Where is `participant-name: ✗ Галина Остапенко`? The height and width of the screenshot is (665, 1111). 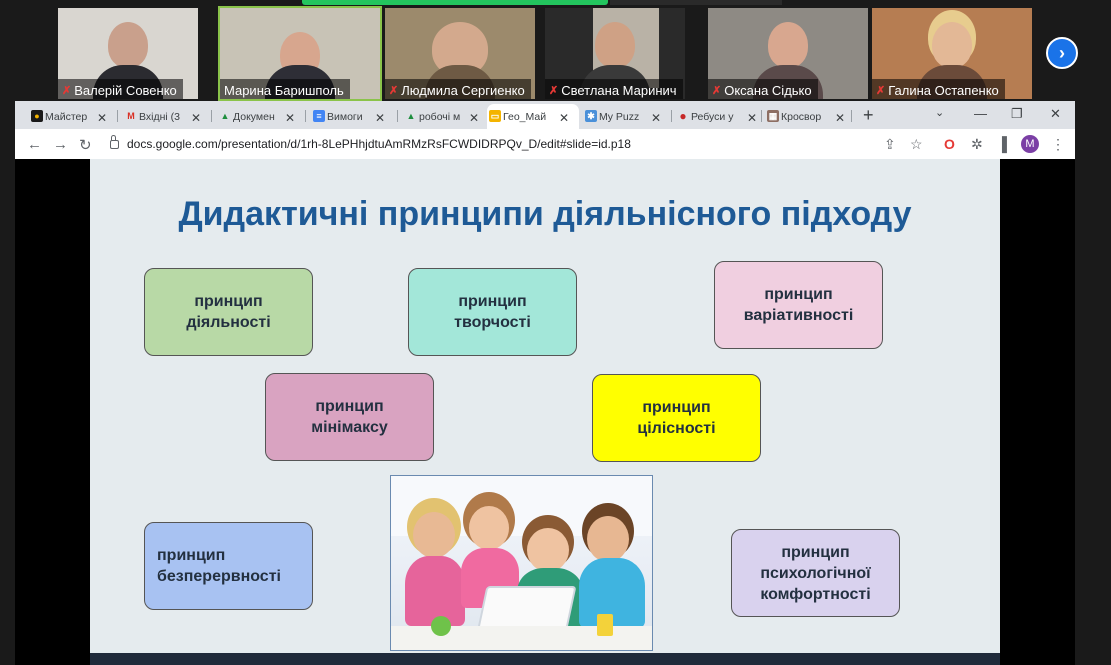 participant-name: ✗ Галина Остапенко is located at coordinates (938, 89).